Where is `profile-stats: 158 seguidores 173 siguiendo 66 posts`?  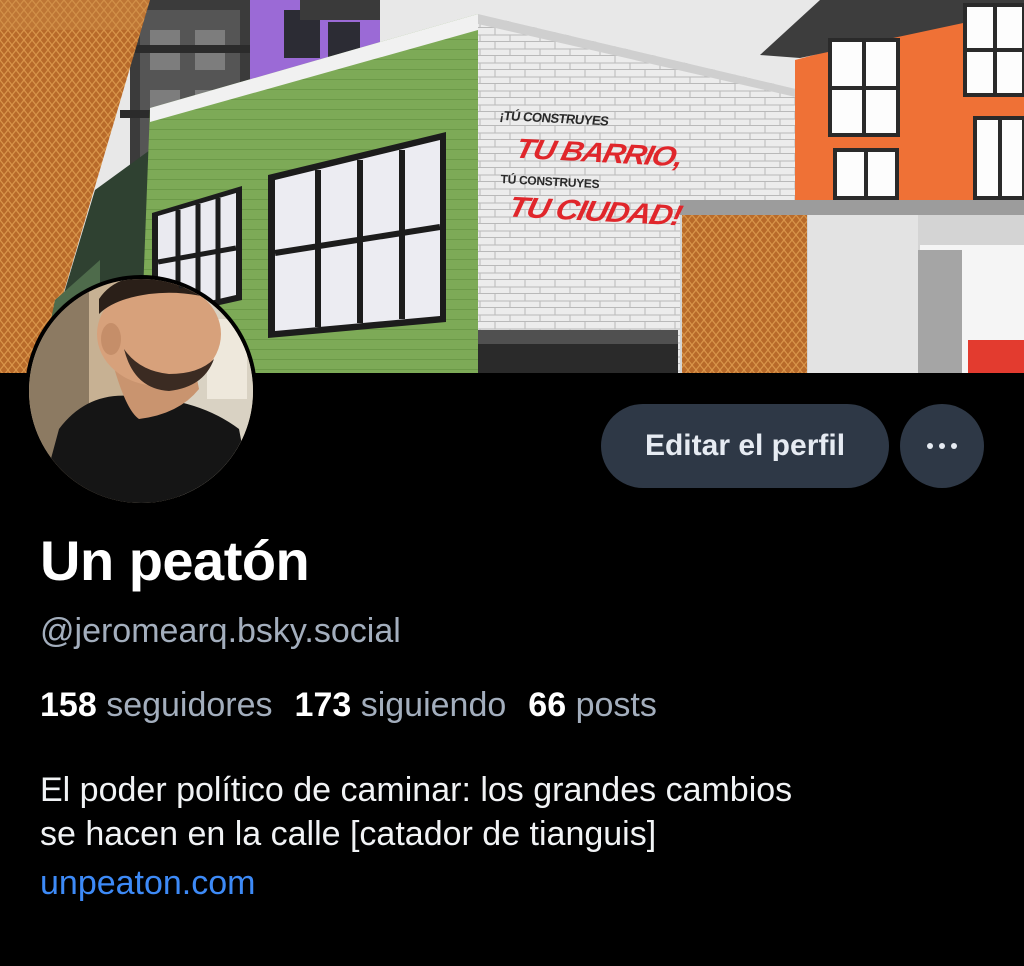 profile-stats: 158 seguidores 173 siguiendo 66 posts is located at coordinates (359, 705).